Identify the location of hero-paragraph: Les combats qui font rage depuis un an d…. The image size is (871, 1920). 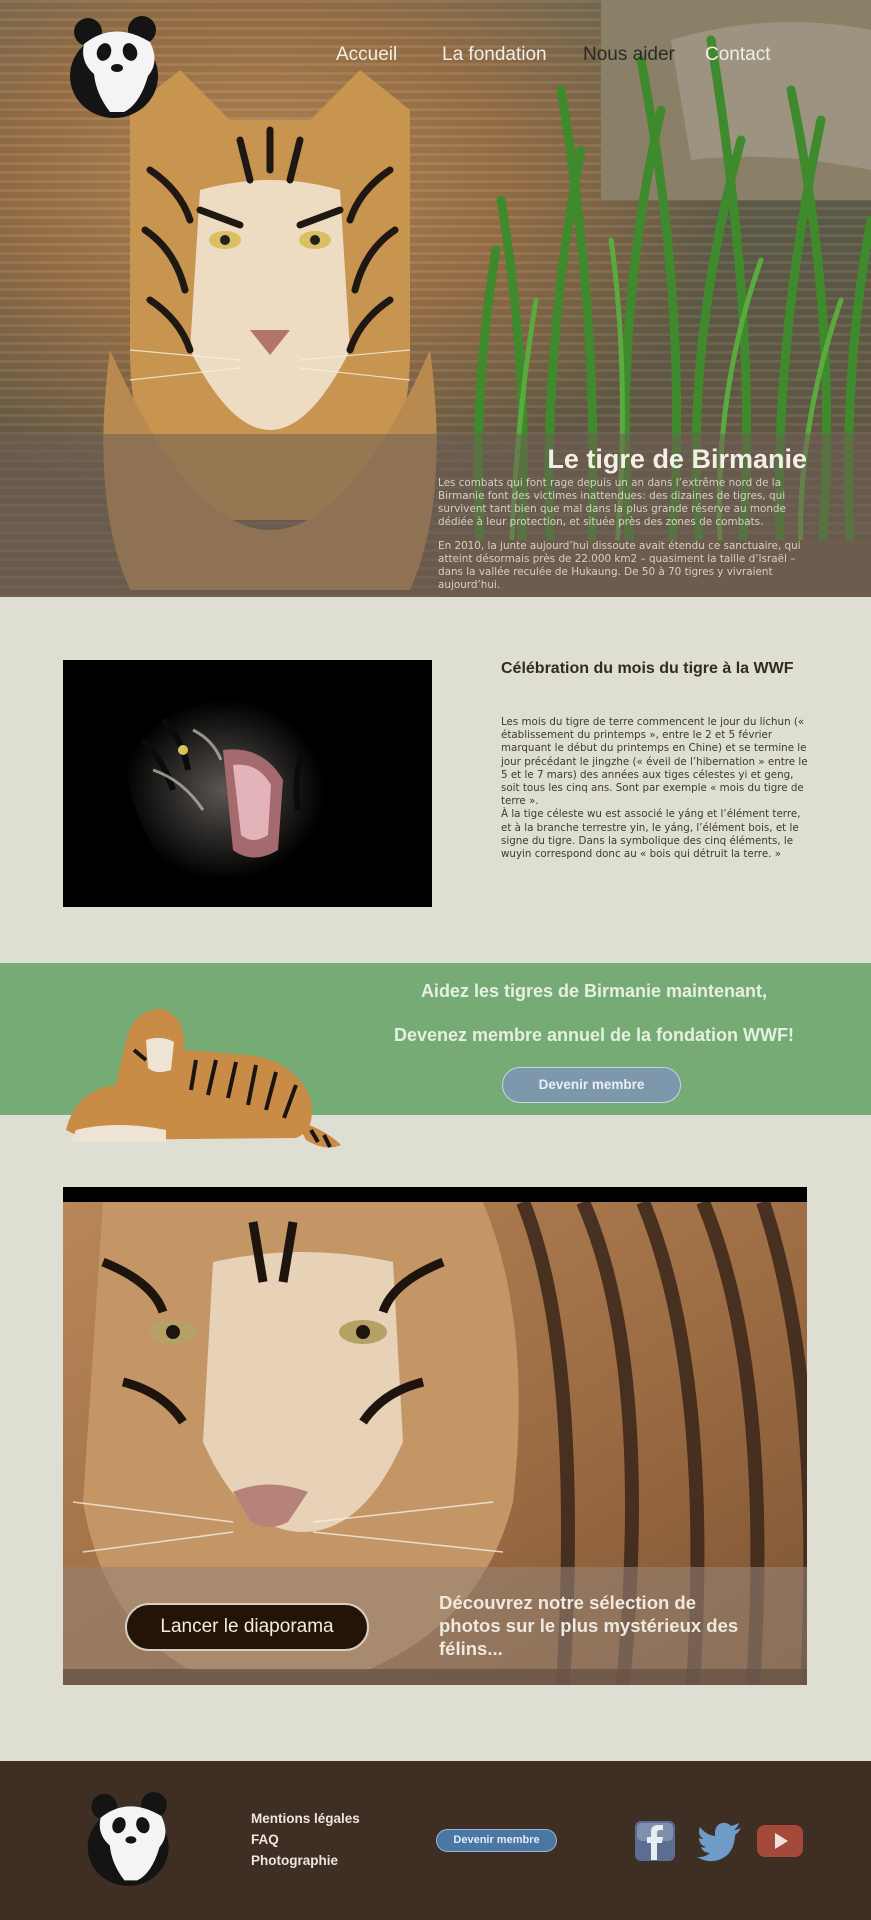
(612, 502).